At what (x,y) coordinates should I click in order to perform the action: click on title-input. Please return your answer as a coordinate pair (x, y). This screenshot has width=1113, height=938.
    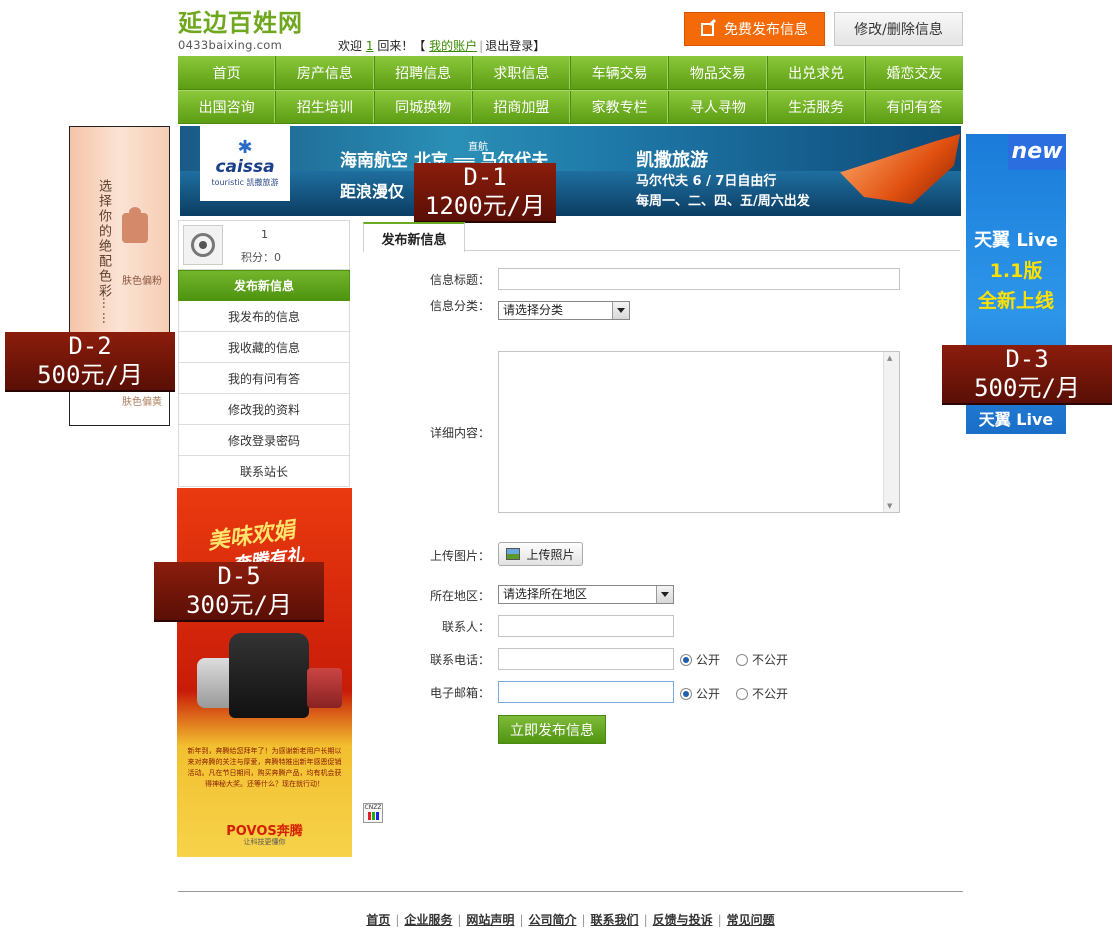
    Looking at the image, I should click on (699, 279).